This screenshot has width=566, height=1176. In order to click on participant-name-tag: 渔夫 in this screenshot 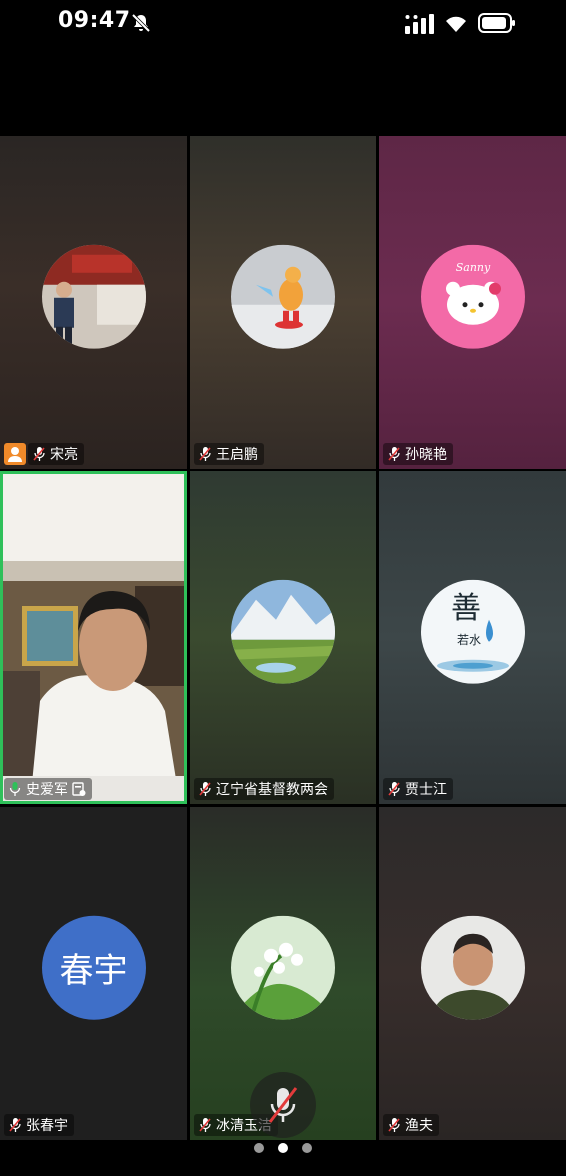, I will do `click(411, 1125)`.